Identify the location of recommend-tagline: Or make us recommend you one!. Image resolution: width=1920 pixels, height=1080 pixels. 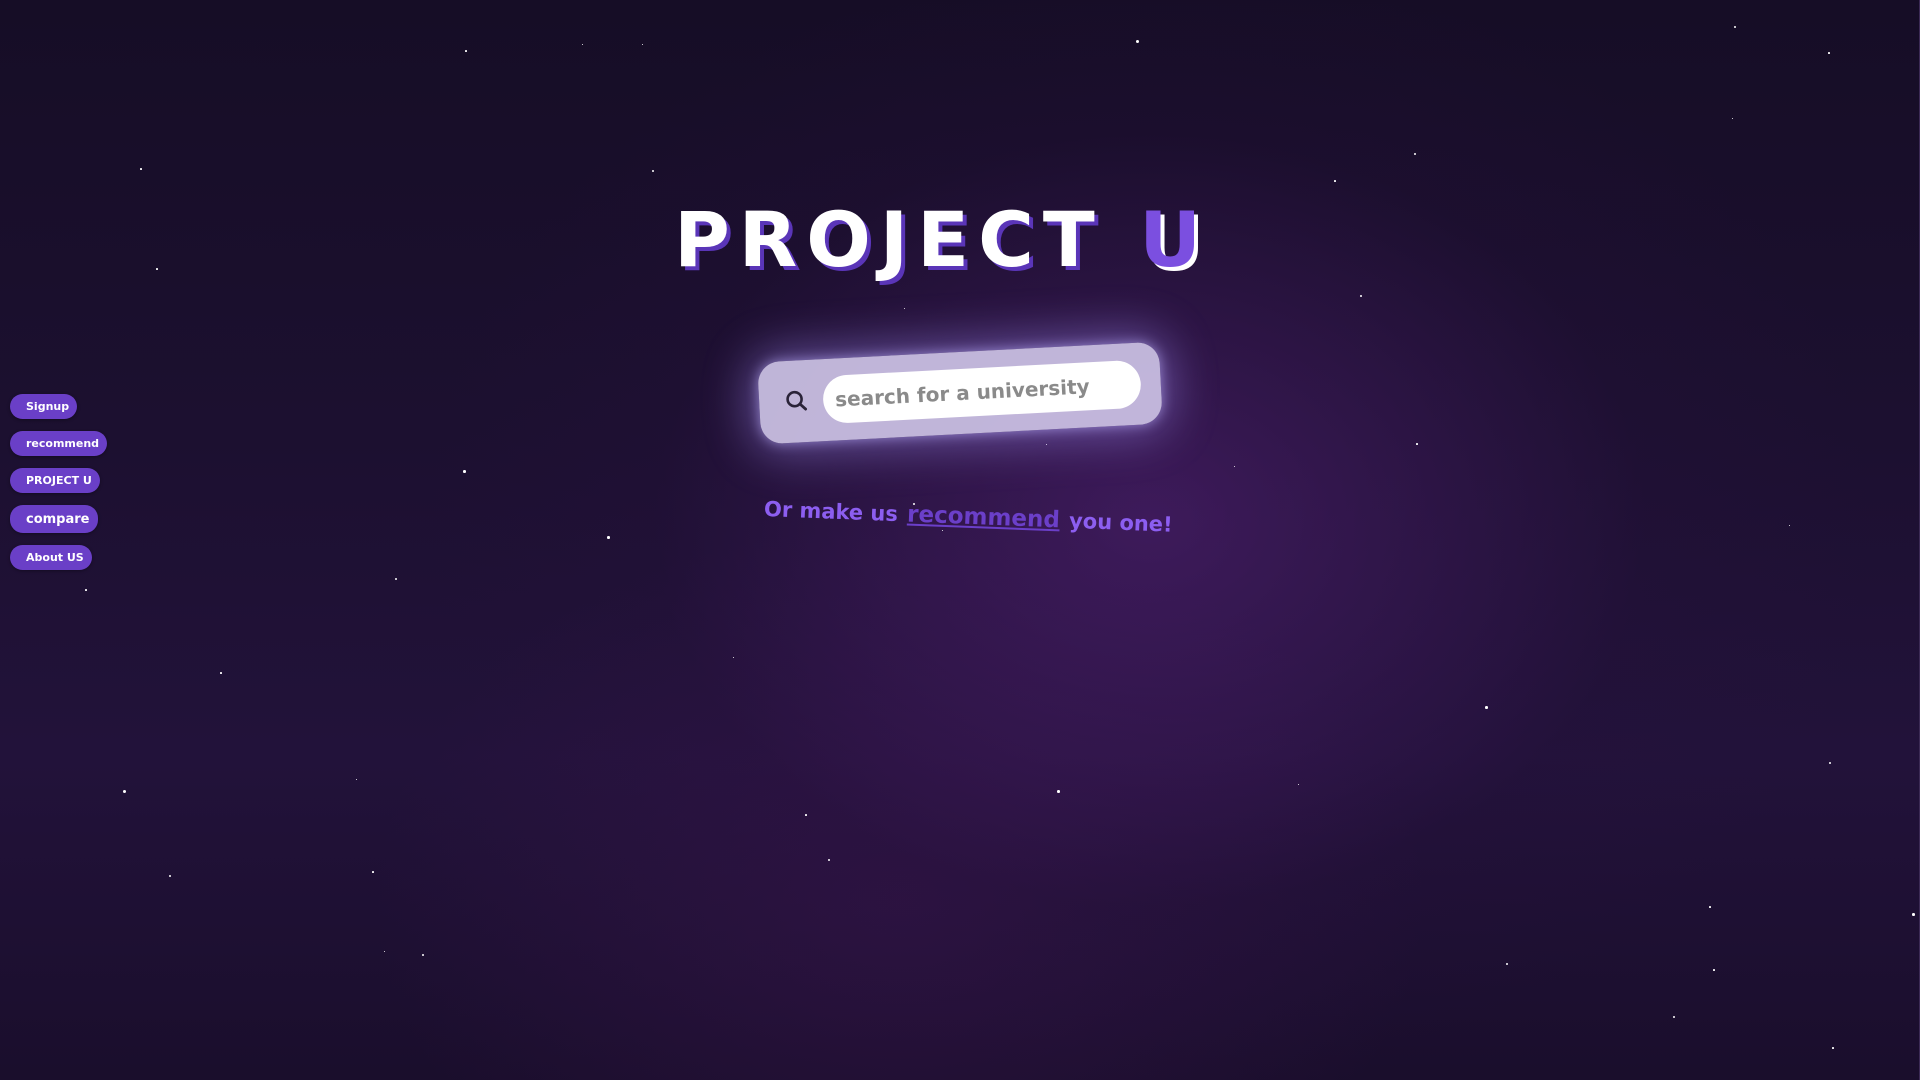
(969, 517).